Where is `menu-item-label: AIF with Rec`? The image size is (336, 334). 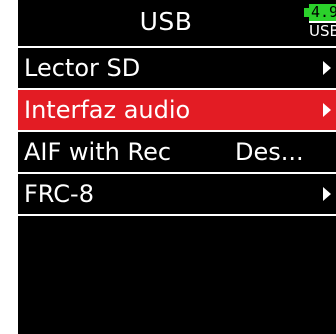 menu-item-label: AIF with Rec is located at coordinates (98, 152).